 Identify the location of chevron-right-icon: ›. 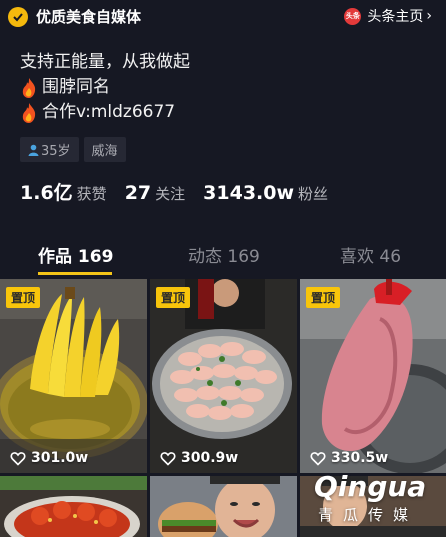
(429, 16).